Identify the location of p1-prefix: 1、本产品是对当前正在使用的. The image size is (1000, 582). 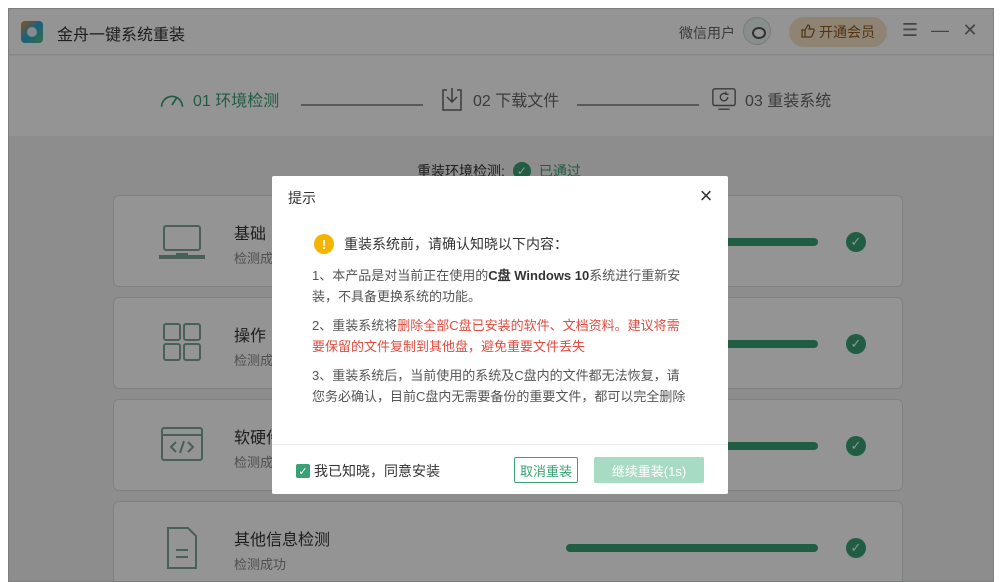
(400, 275).